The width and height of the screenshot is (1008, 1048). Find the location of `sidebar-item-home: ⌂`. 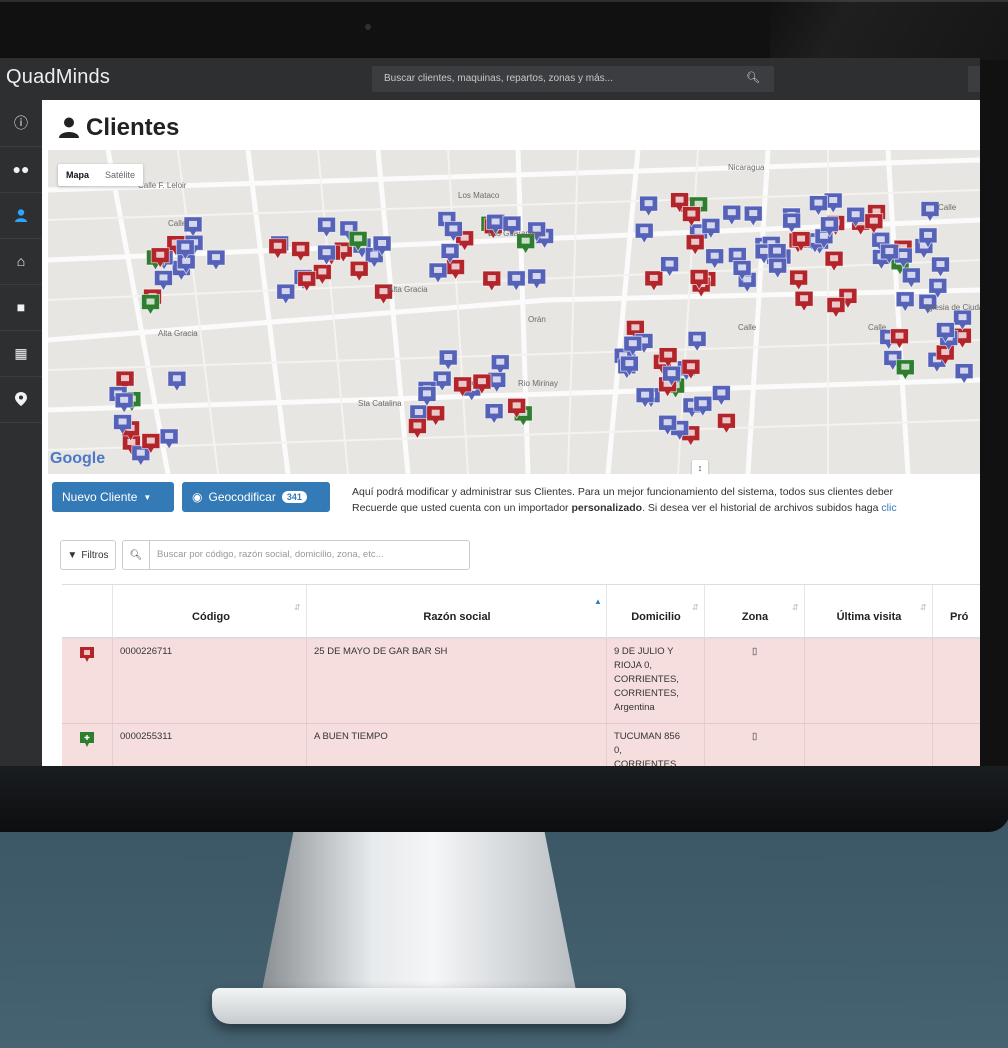

sidebar-item-home: ⌂ is located at coordinates (21, 261).